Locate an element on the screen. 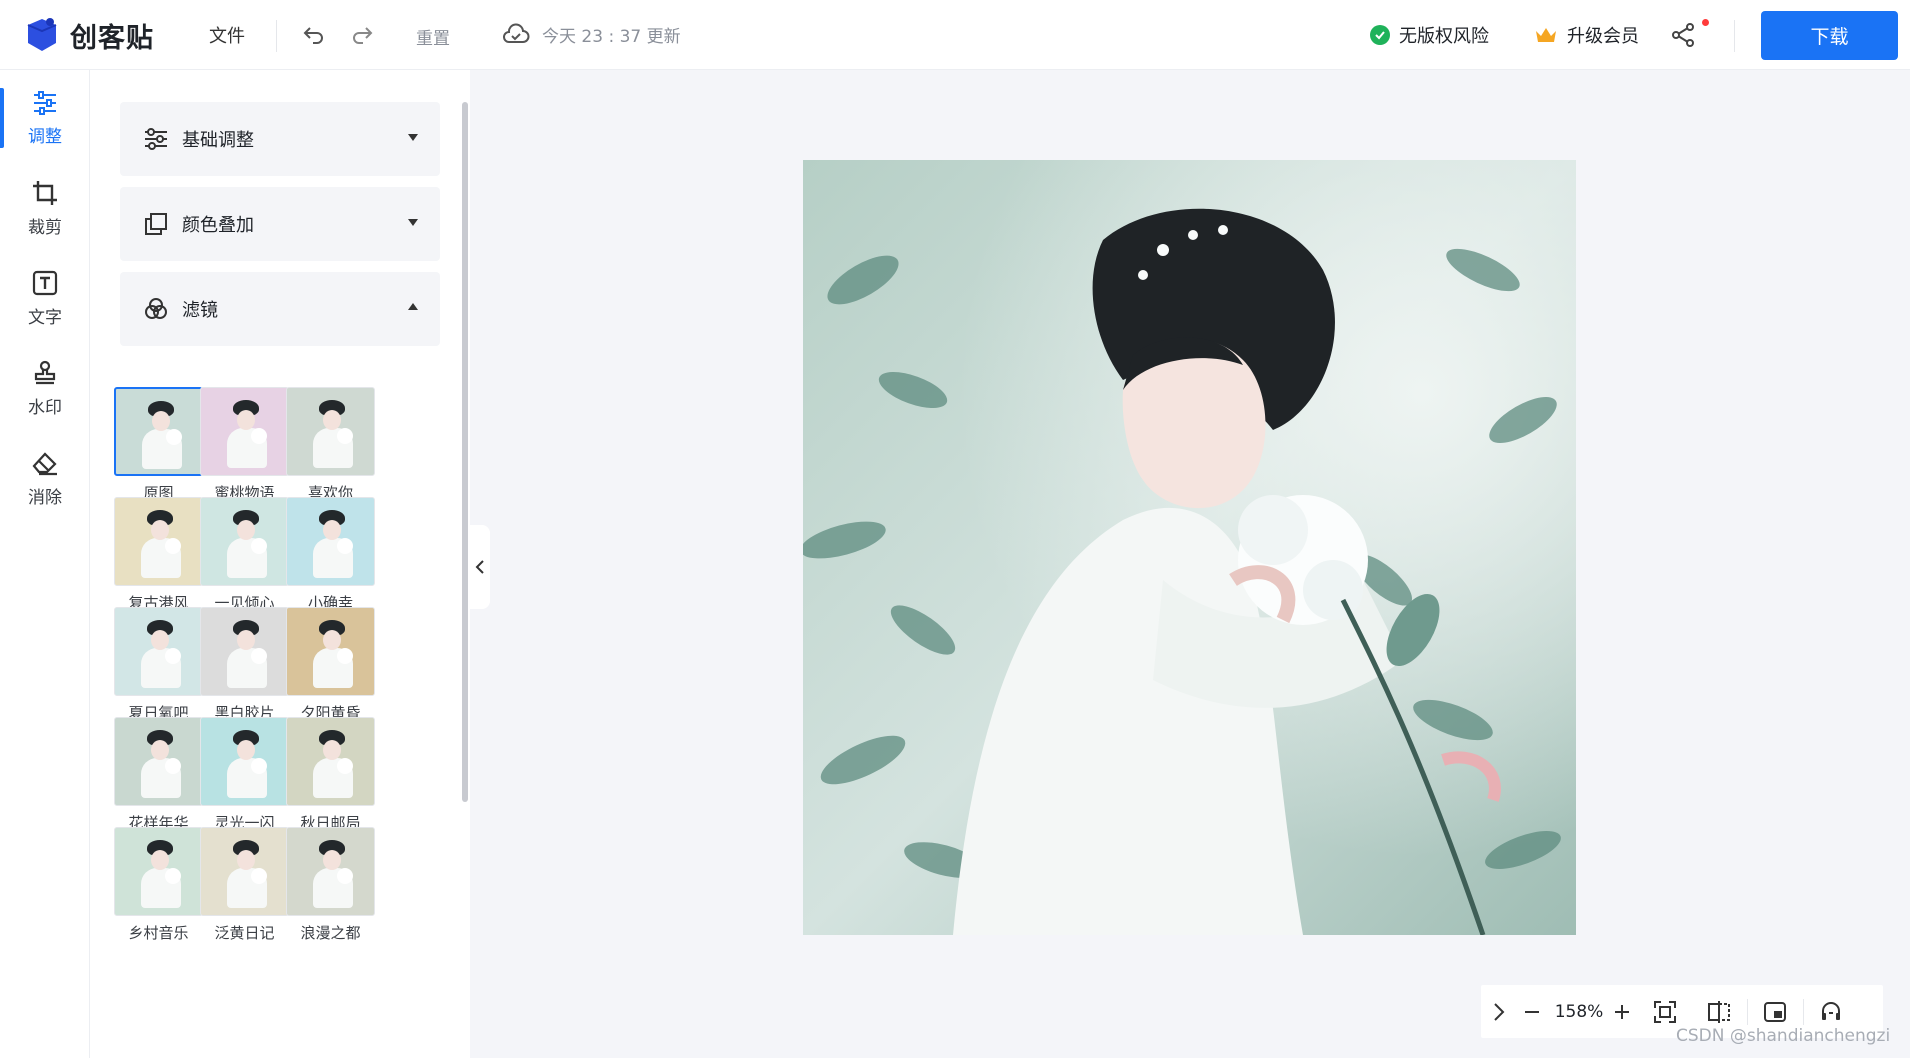  upgrade-vip-button: 升级会员 is located at coordinates (1586, 35).